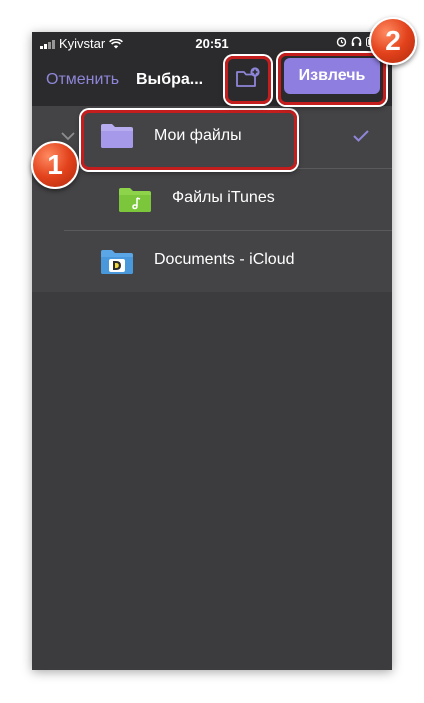 This screenshot has width=424, height=703. I want to click on list-item-label: Файлы iTunes, so click(223, 197).